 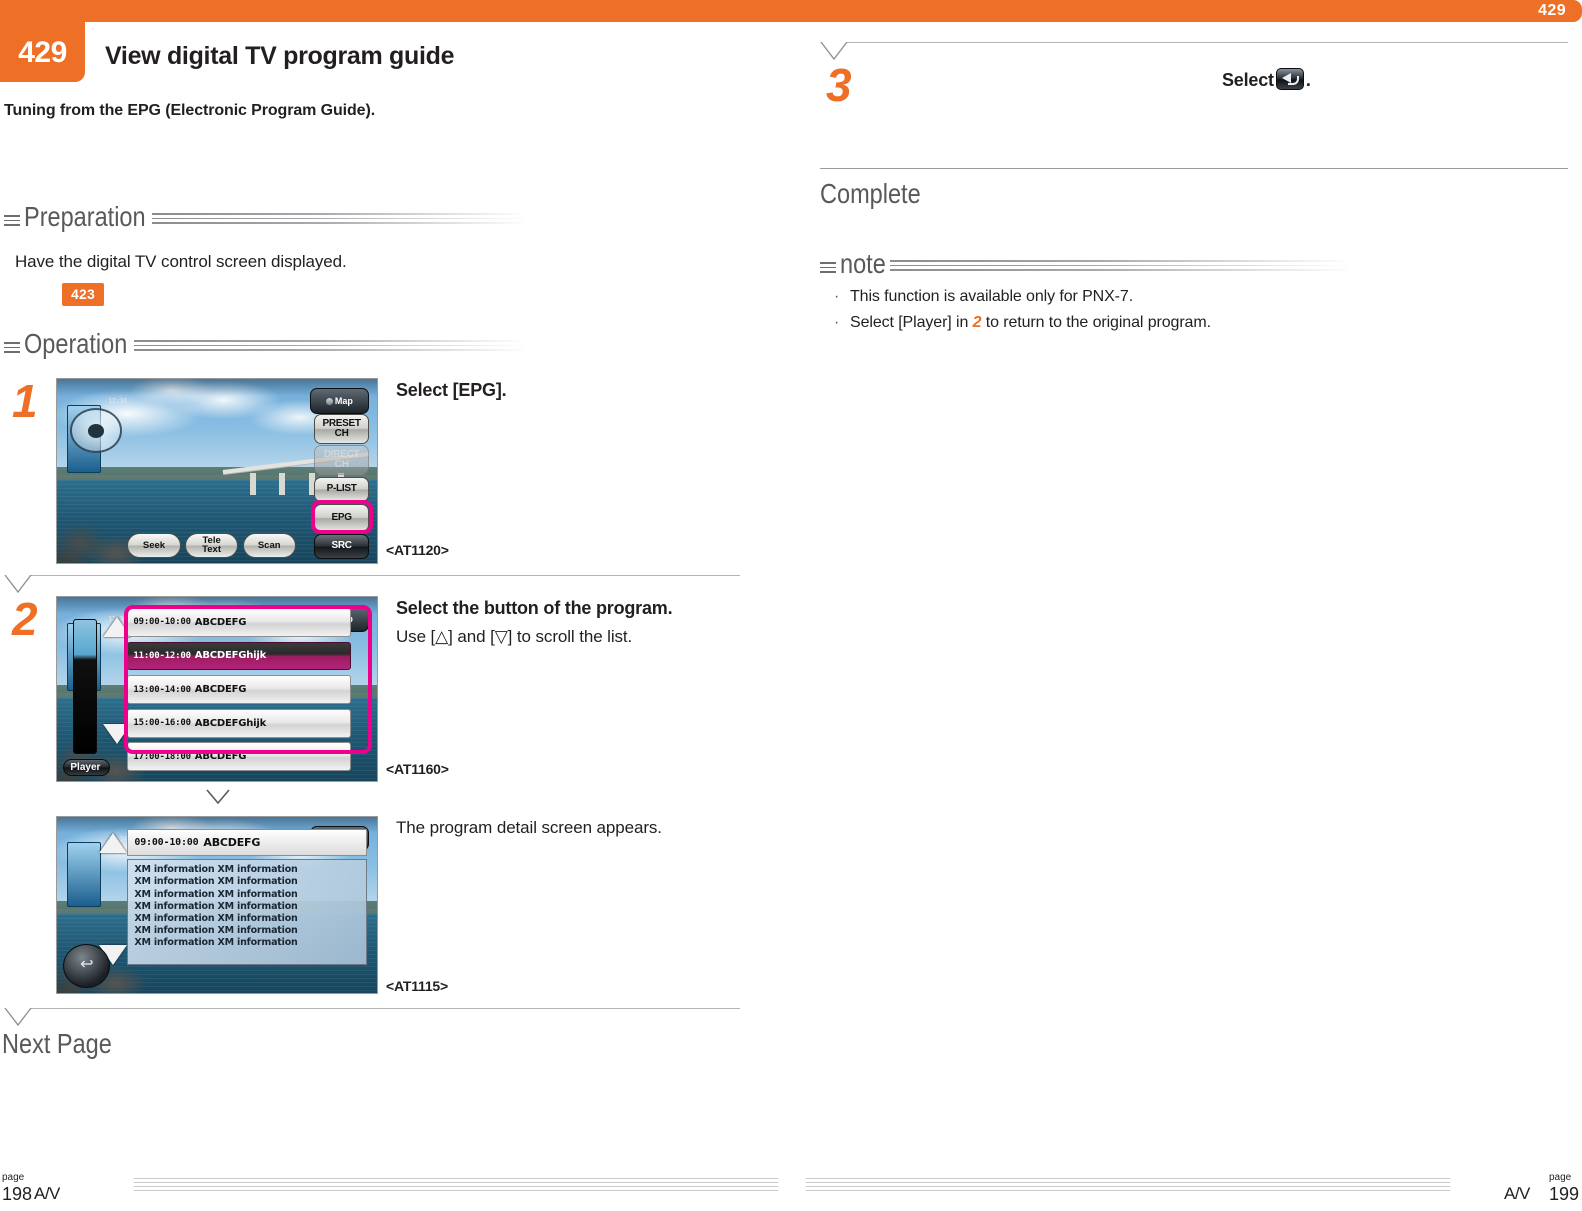 I want to click on p-list-button: P-LIST, so click(x=341, y=489).